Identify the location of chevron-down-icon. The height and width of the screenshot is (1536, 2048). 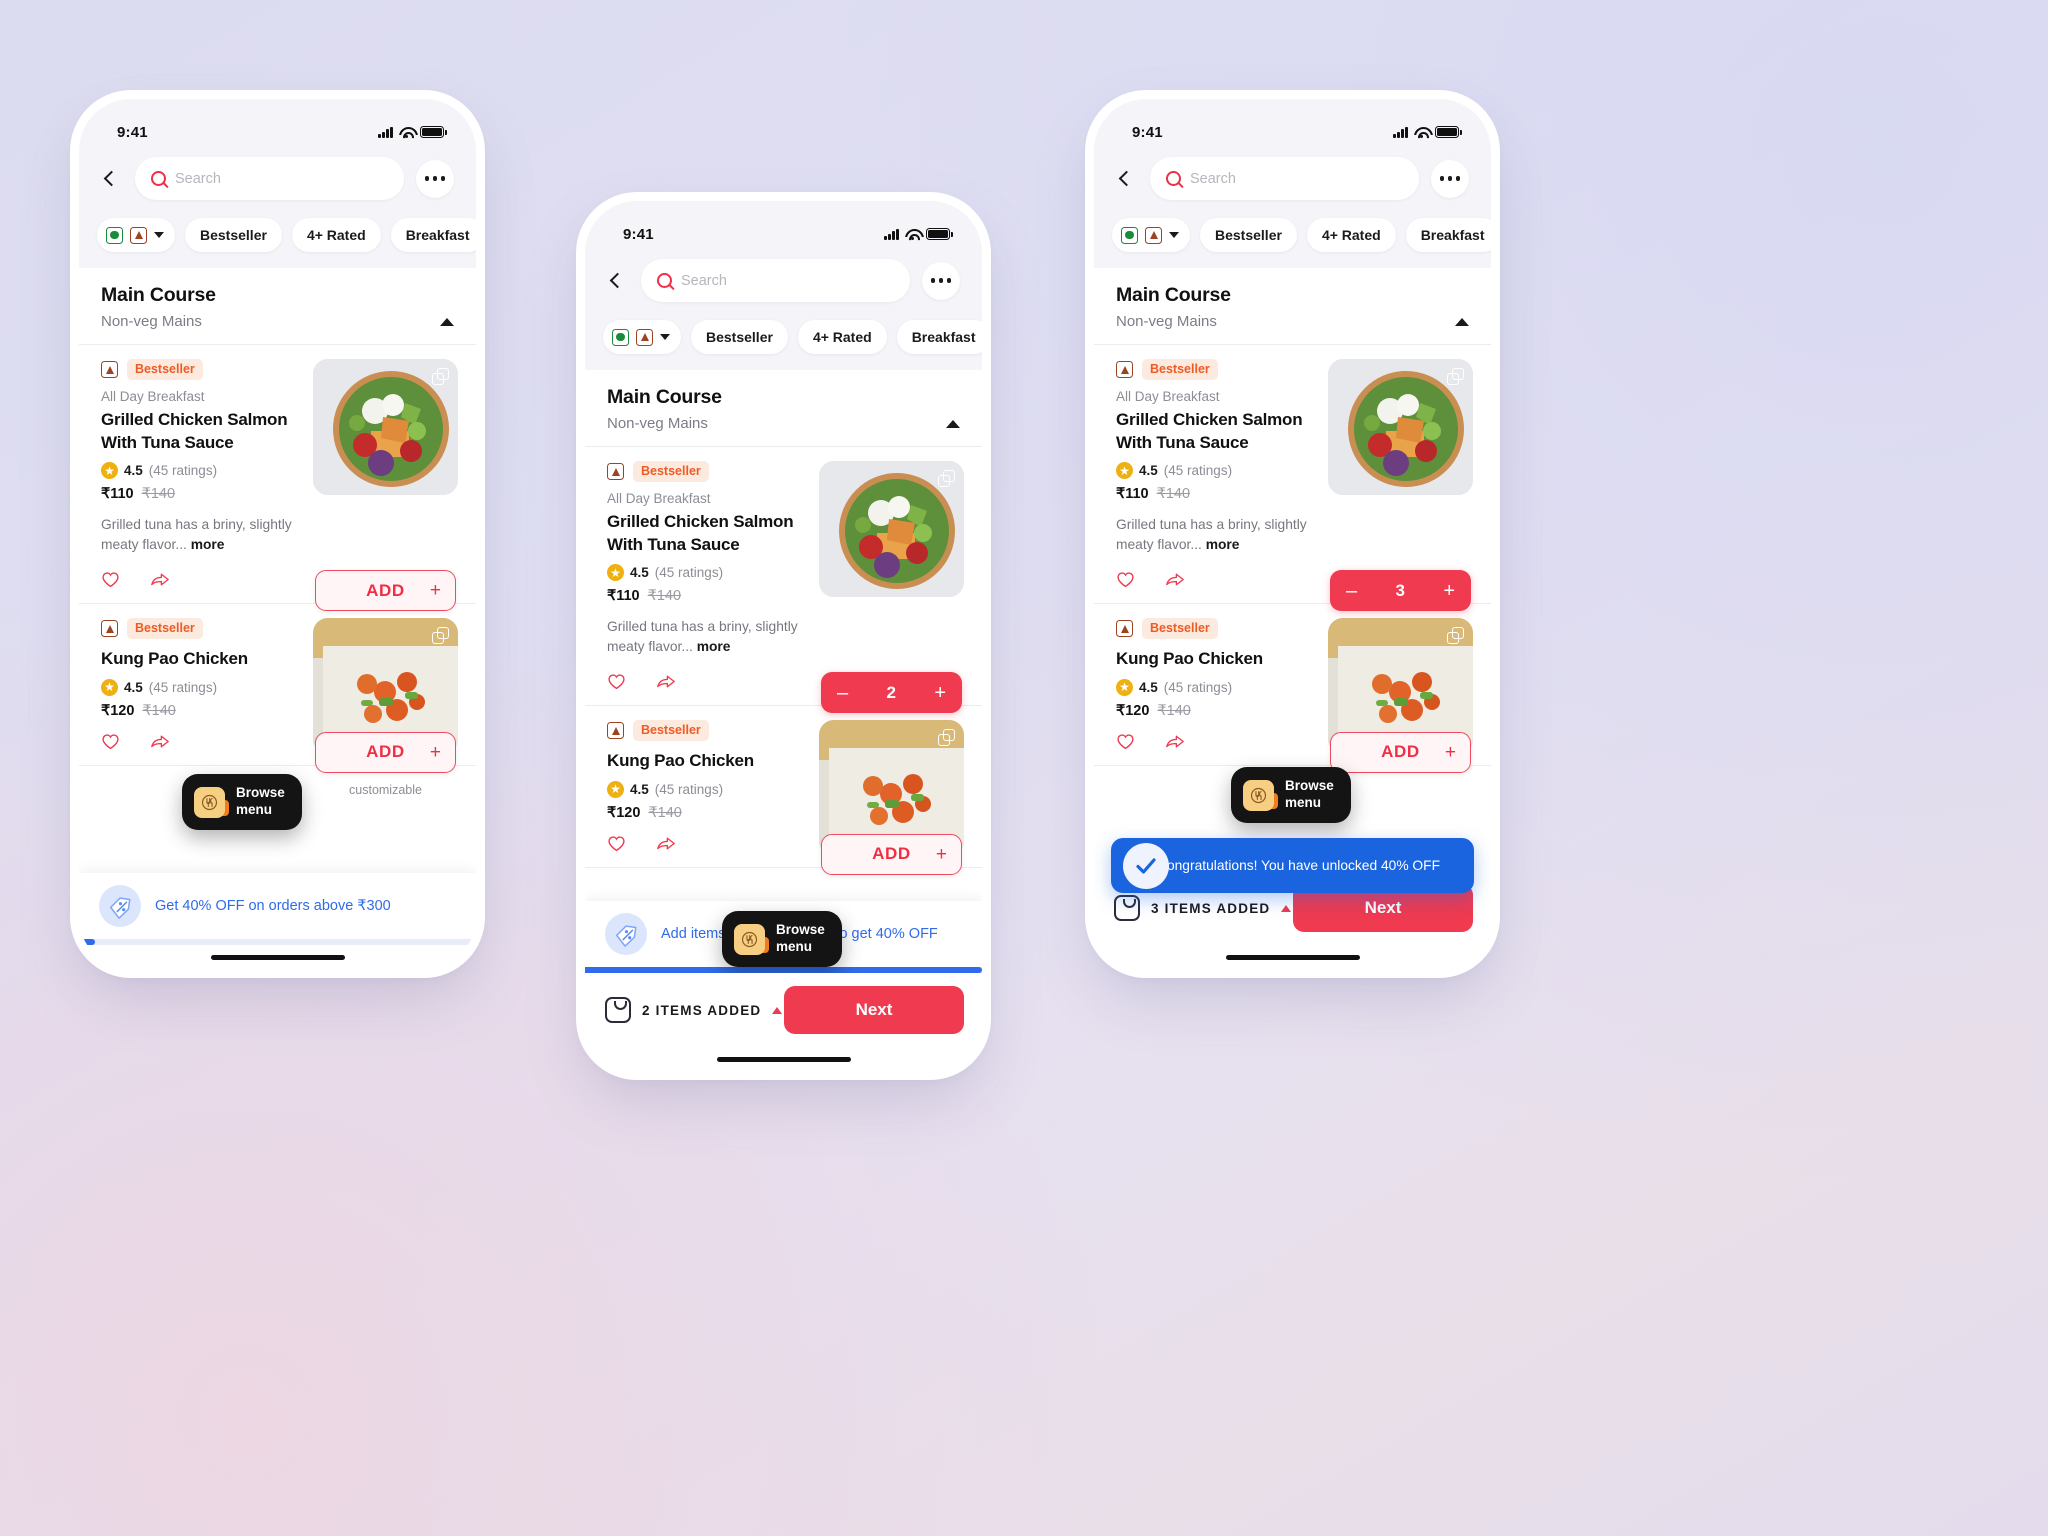
(159, 235).